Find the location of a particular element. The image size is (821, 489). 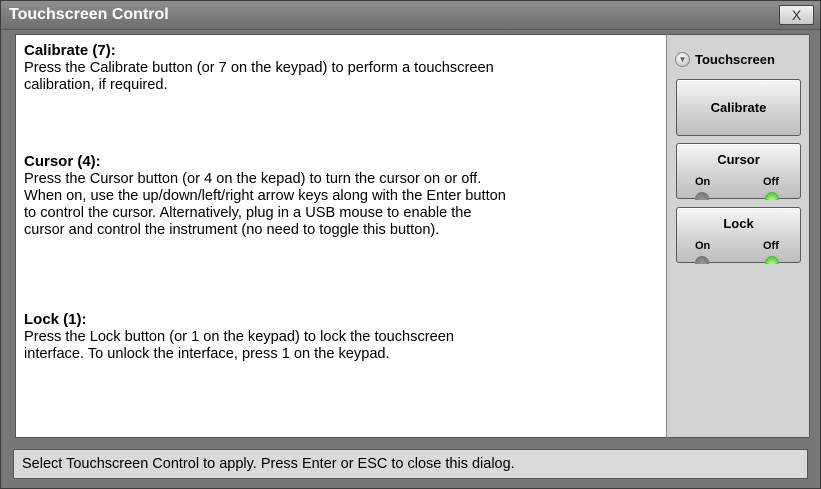

lock-toggle-button: Lock On Off is located at coordinates (738, 235).